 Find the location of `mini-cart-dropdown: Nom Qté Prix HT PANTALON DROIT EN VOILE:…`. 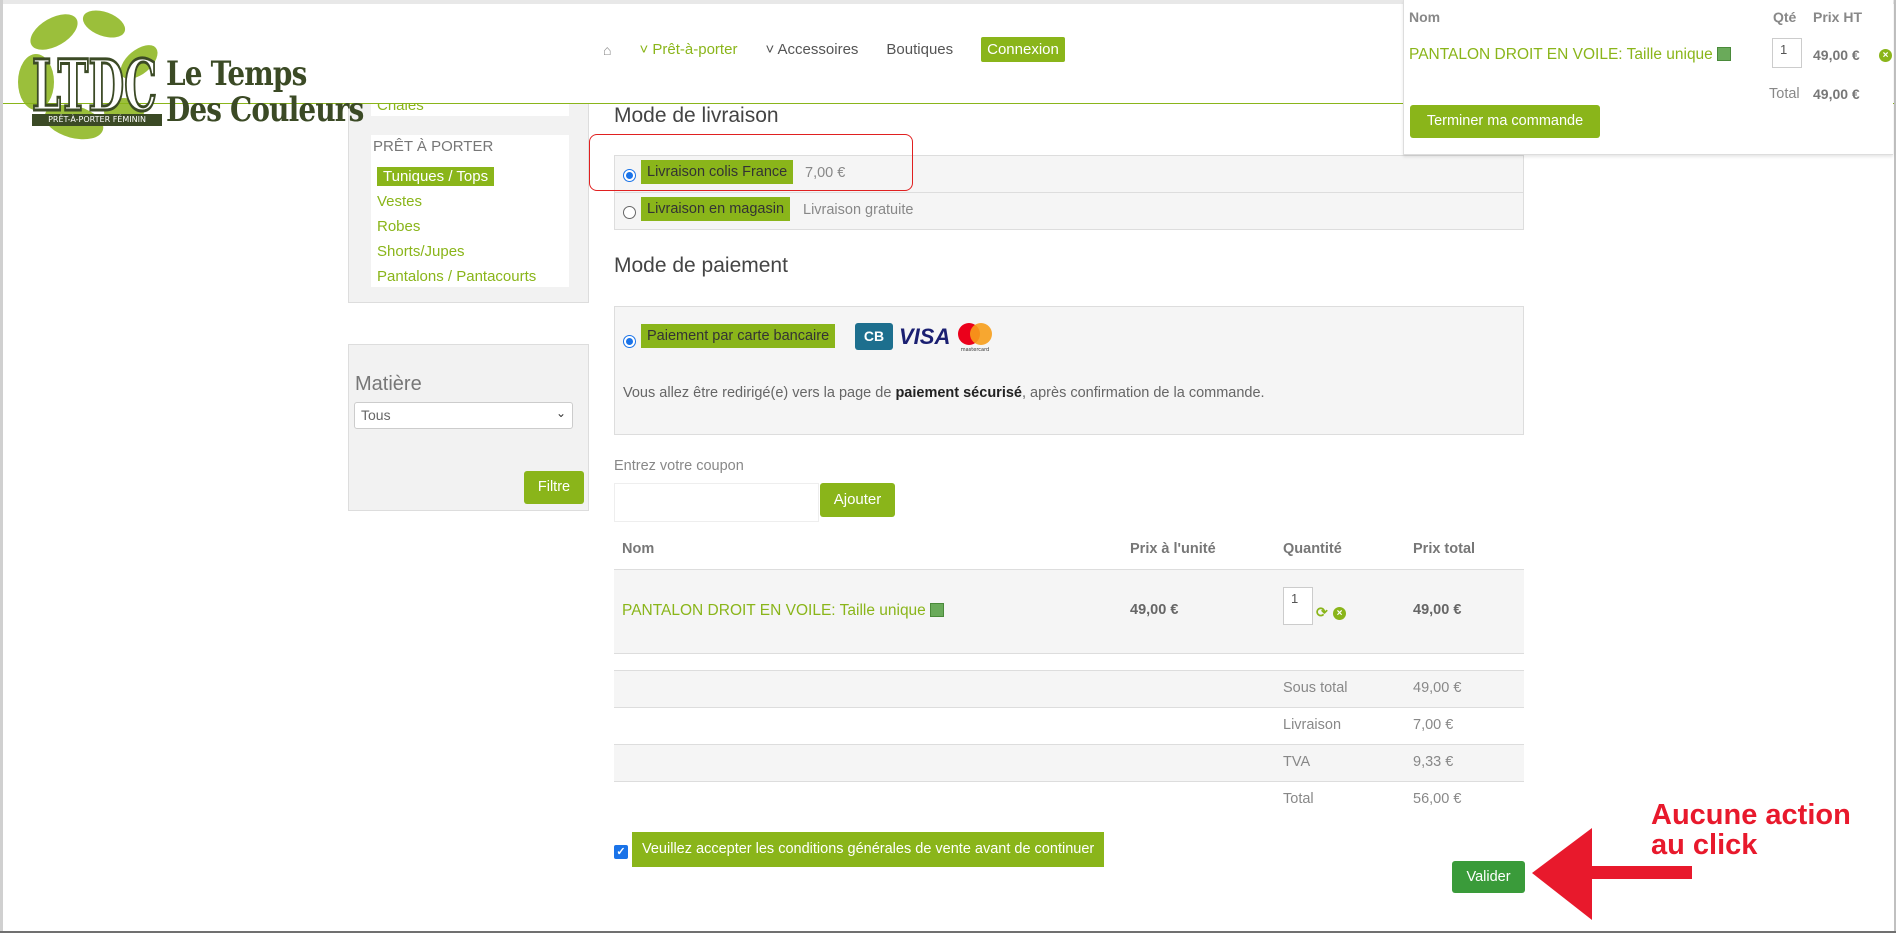

mini-cart-dropdown: Nom Qté Prix HT PANTALON DROIT EN VOILE:… is located at coordinates (1648, 77).